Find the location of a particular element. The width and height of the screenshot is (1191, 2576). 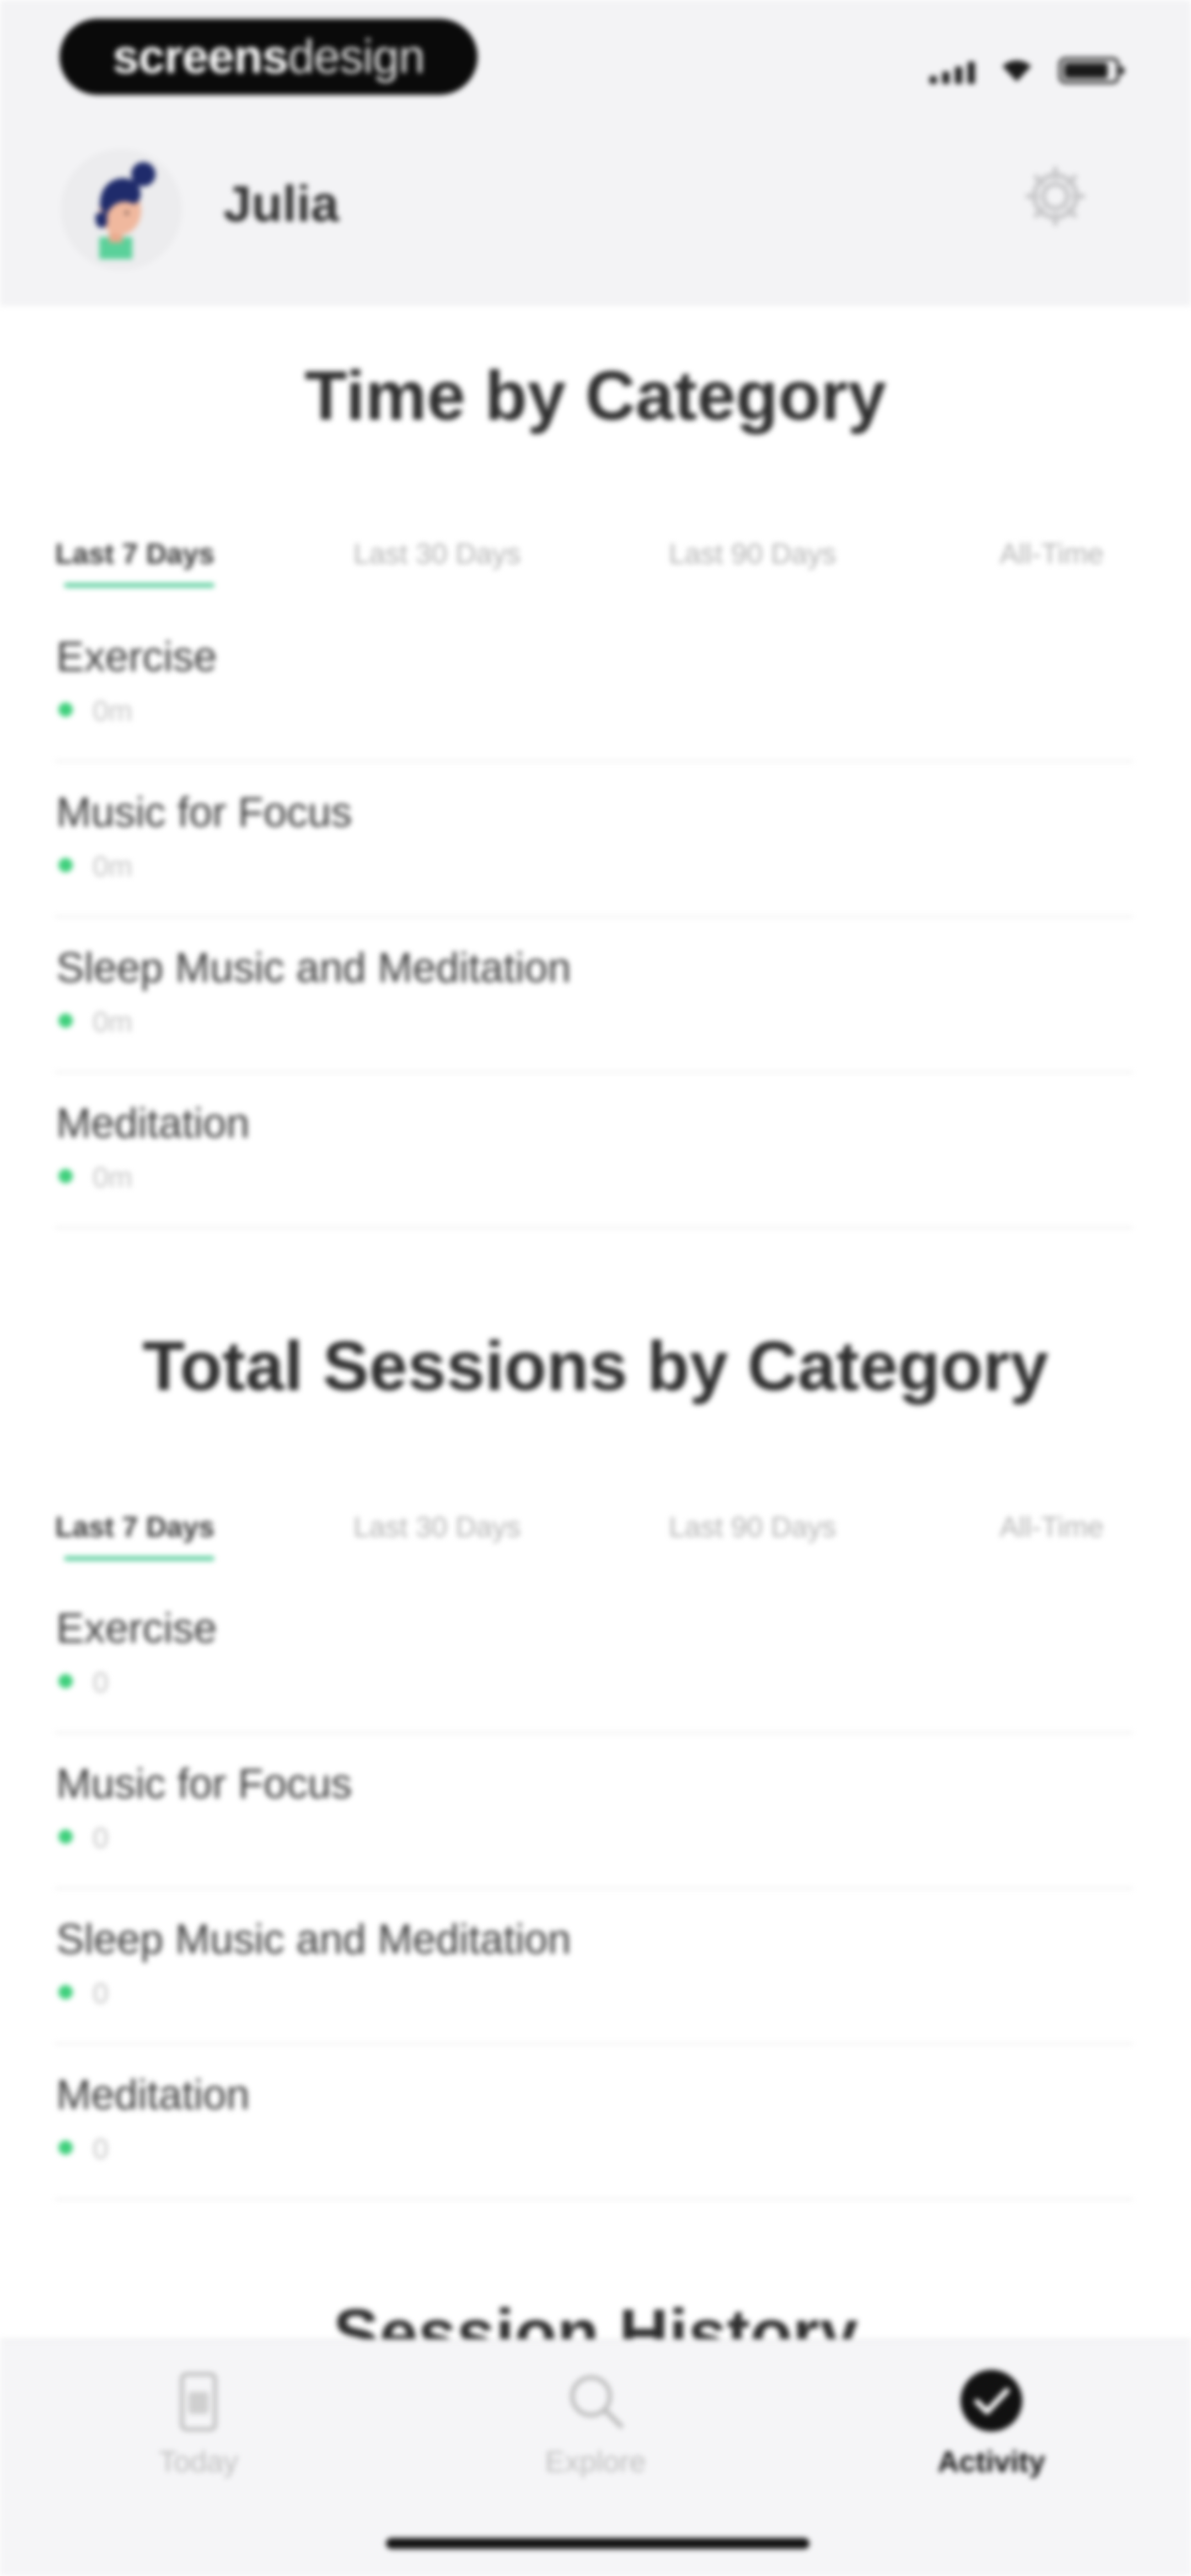

today-icon is located at coordinates (198, 2401).